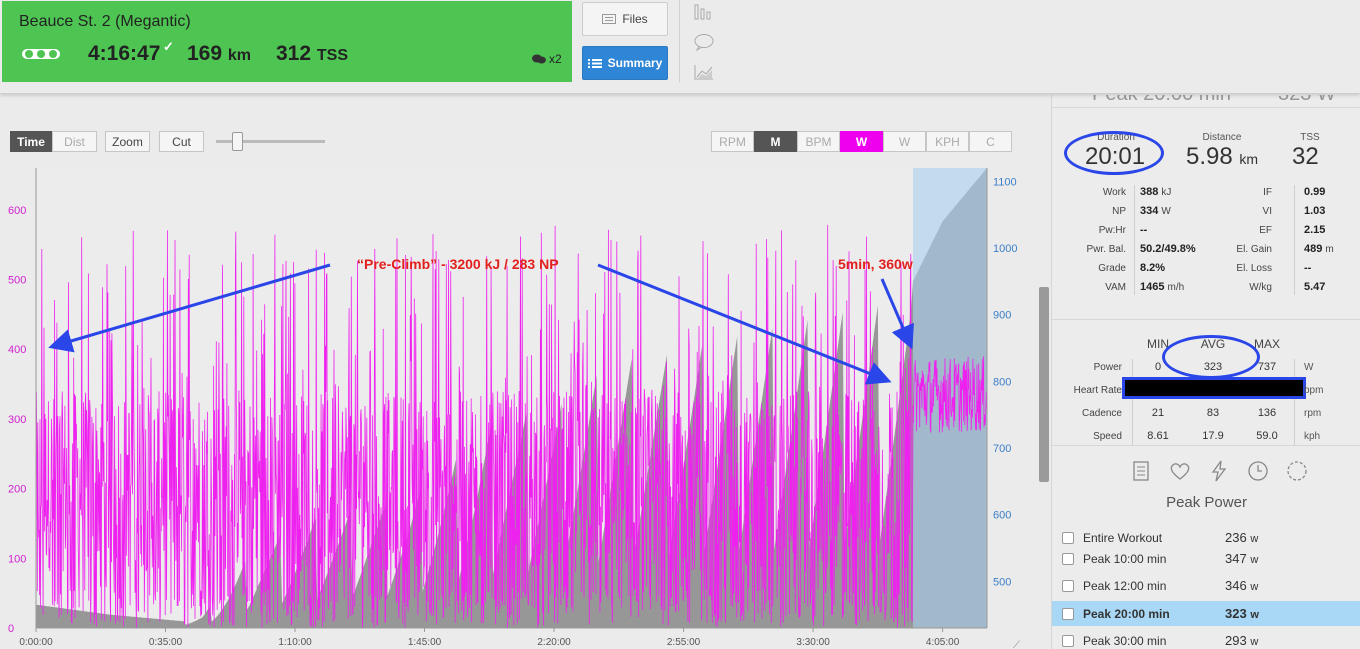  What do you see at coordinates (1297, 471) in the screenshot?
I see `circle-icon` at bounding box center [1297, 471].